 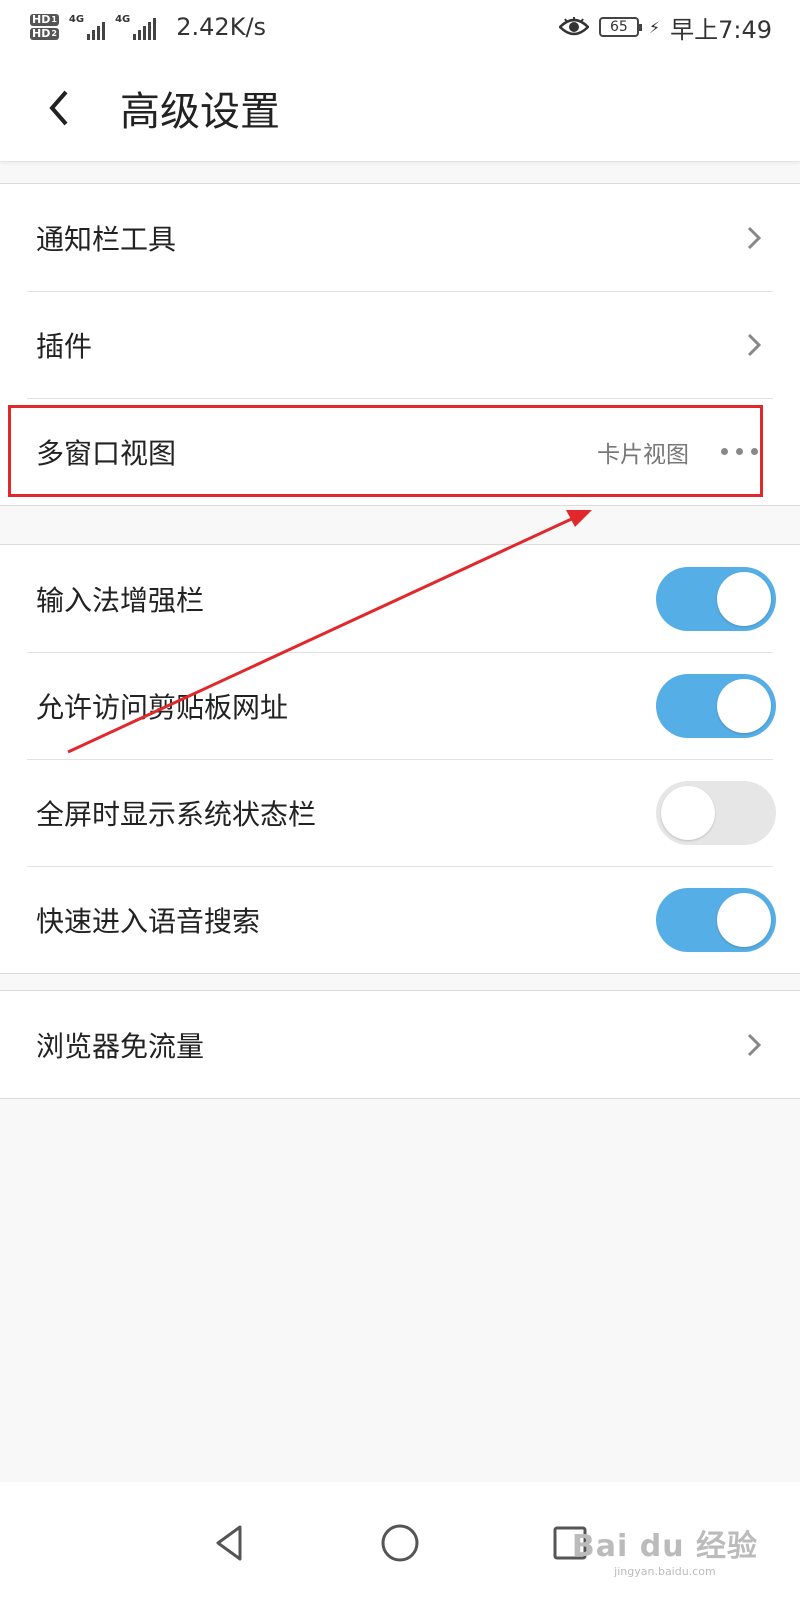 What do you see at coordinates (400, 451) in the screenshot?
I see `setting-multi-window-view: 多窗口视图 卡片视图` at bounding box center [400, 451].